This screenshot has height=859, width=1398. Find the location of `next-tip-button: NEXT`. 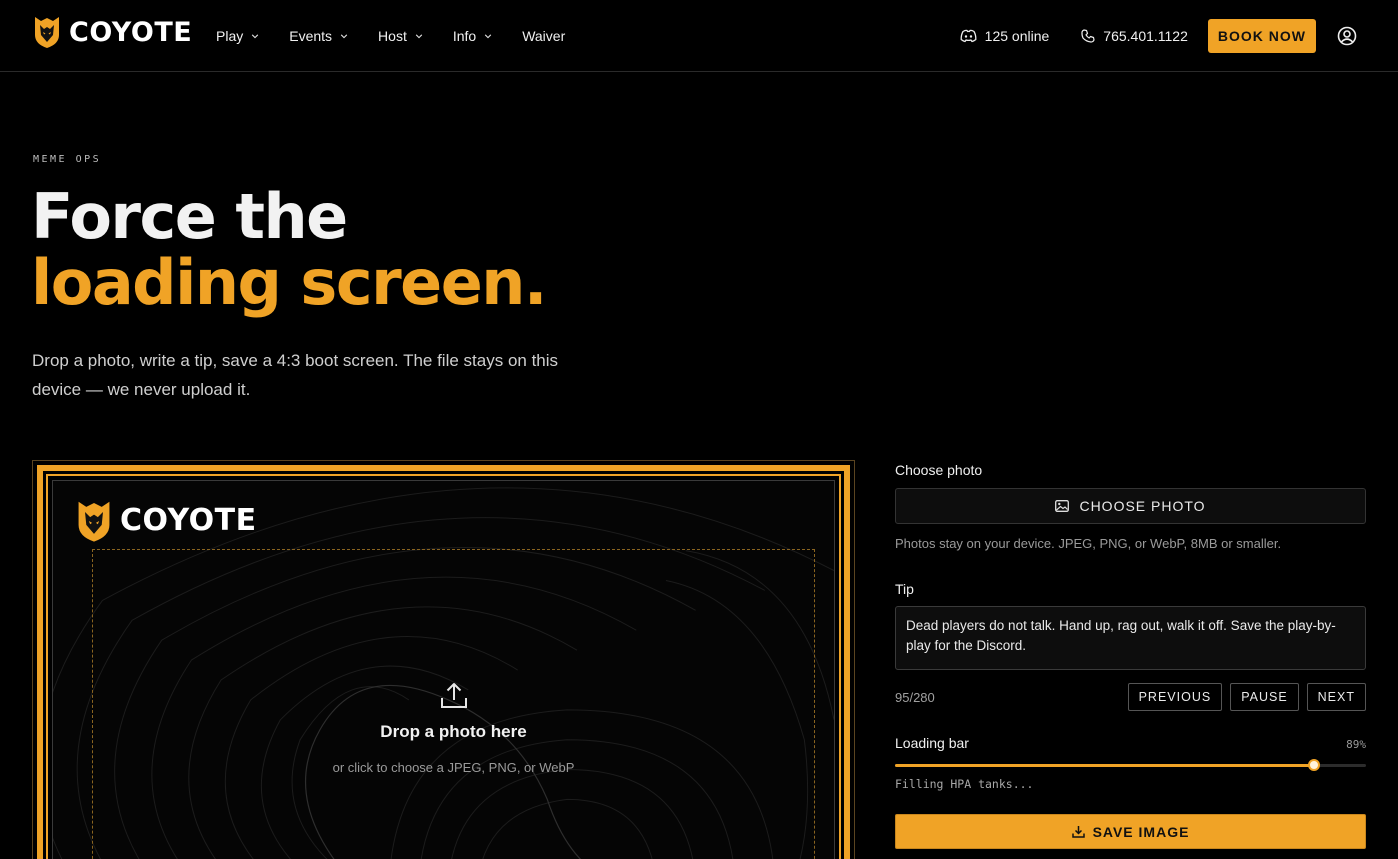

next-tip-button: NEXT is located at coordinates (1336, 697).